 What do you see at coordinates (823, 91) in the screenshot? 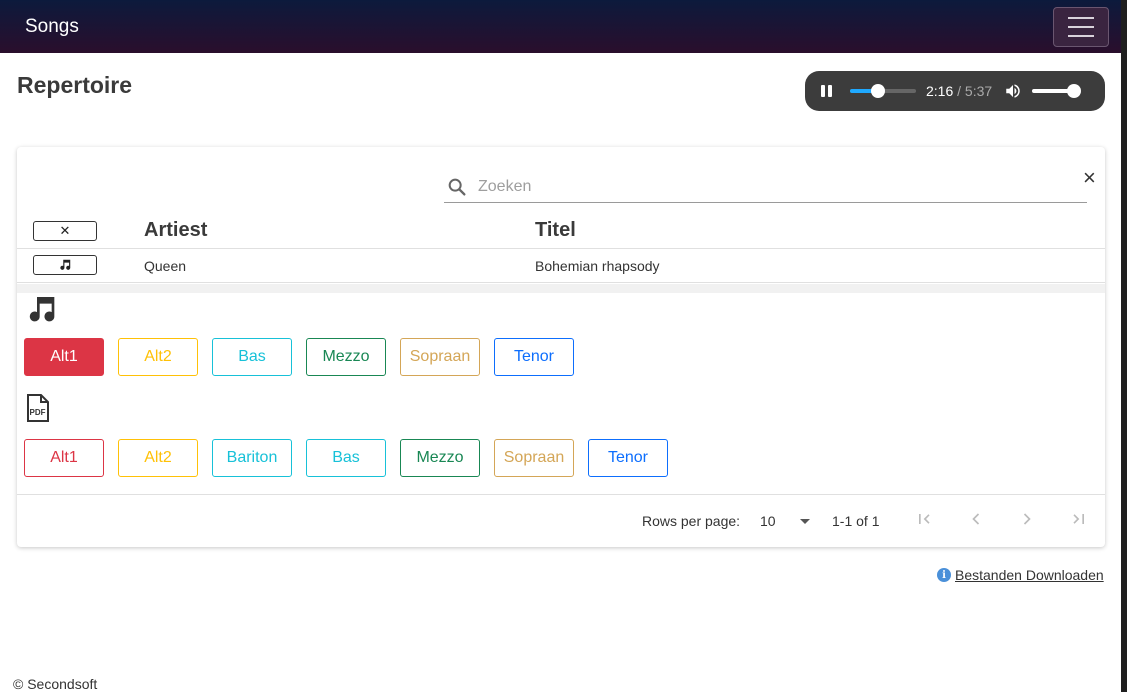
I see `pause-icon` at bounding box center [823, 91].